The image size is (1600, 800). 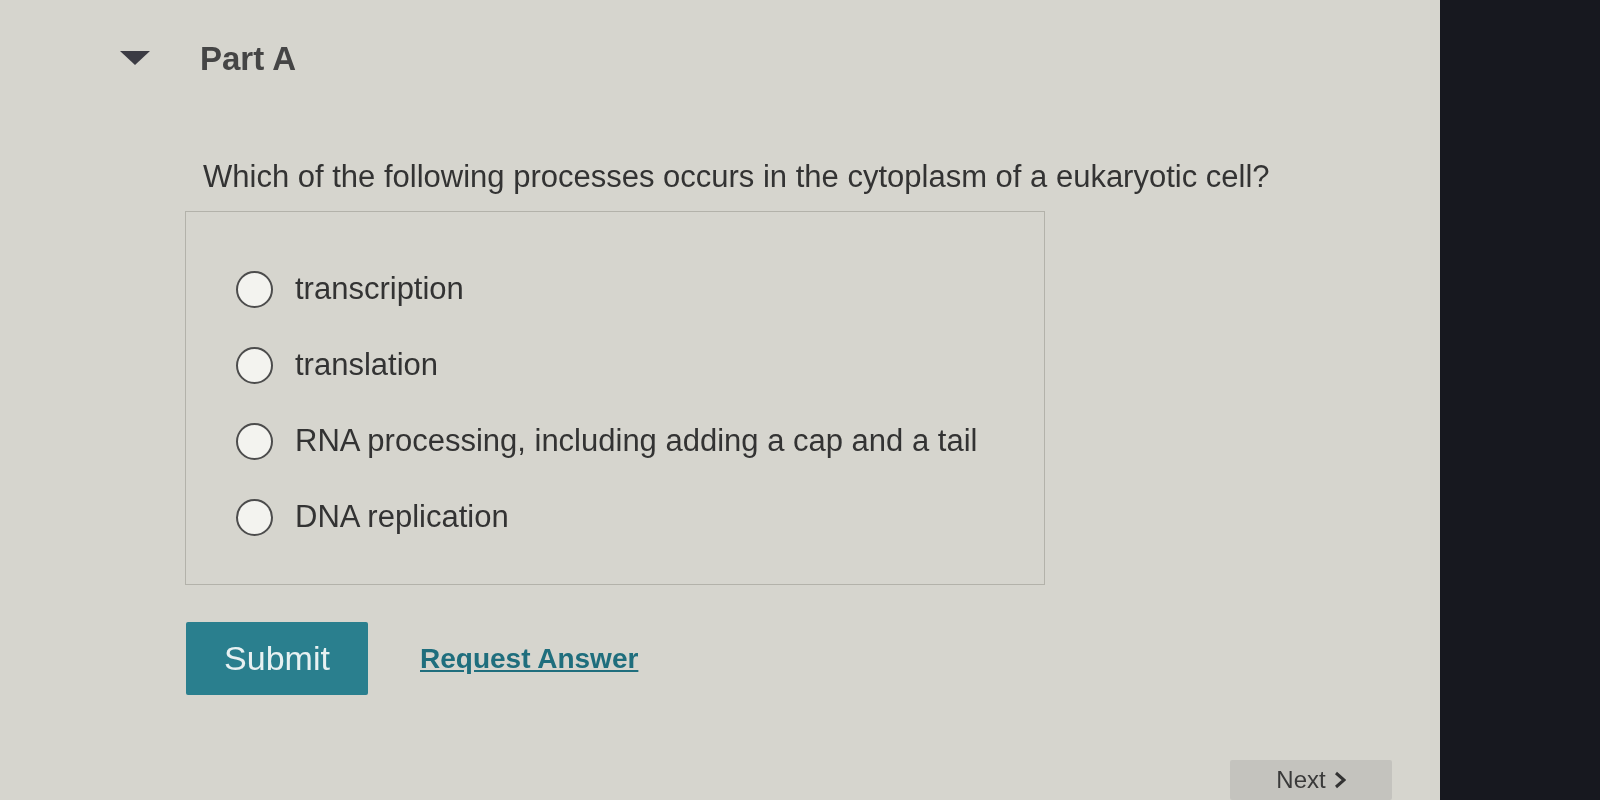 I want to click on option-label: RNA processing, including adding a cap and a tail, so click(x=636, y=441).